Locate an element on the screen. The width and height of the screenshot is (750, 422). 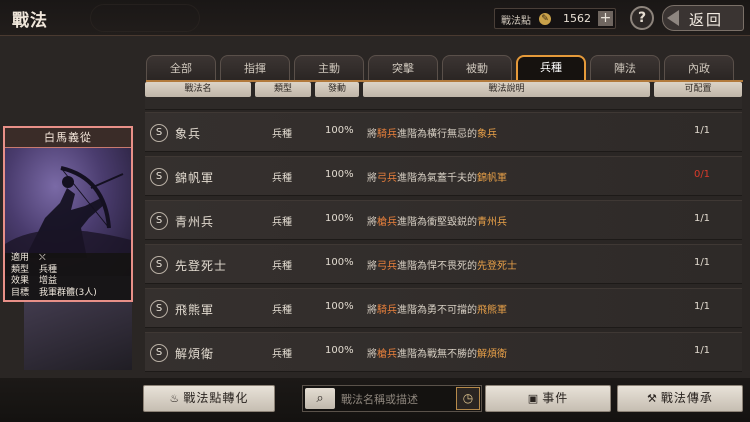
tab-formation: 陣法 is located at coordinates (625, 68).